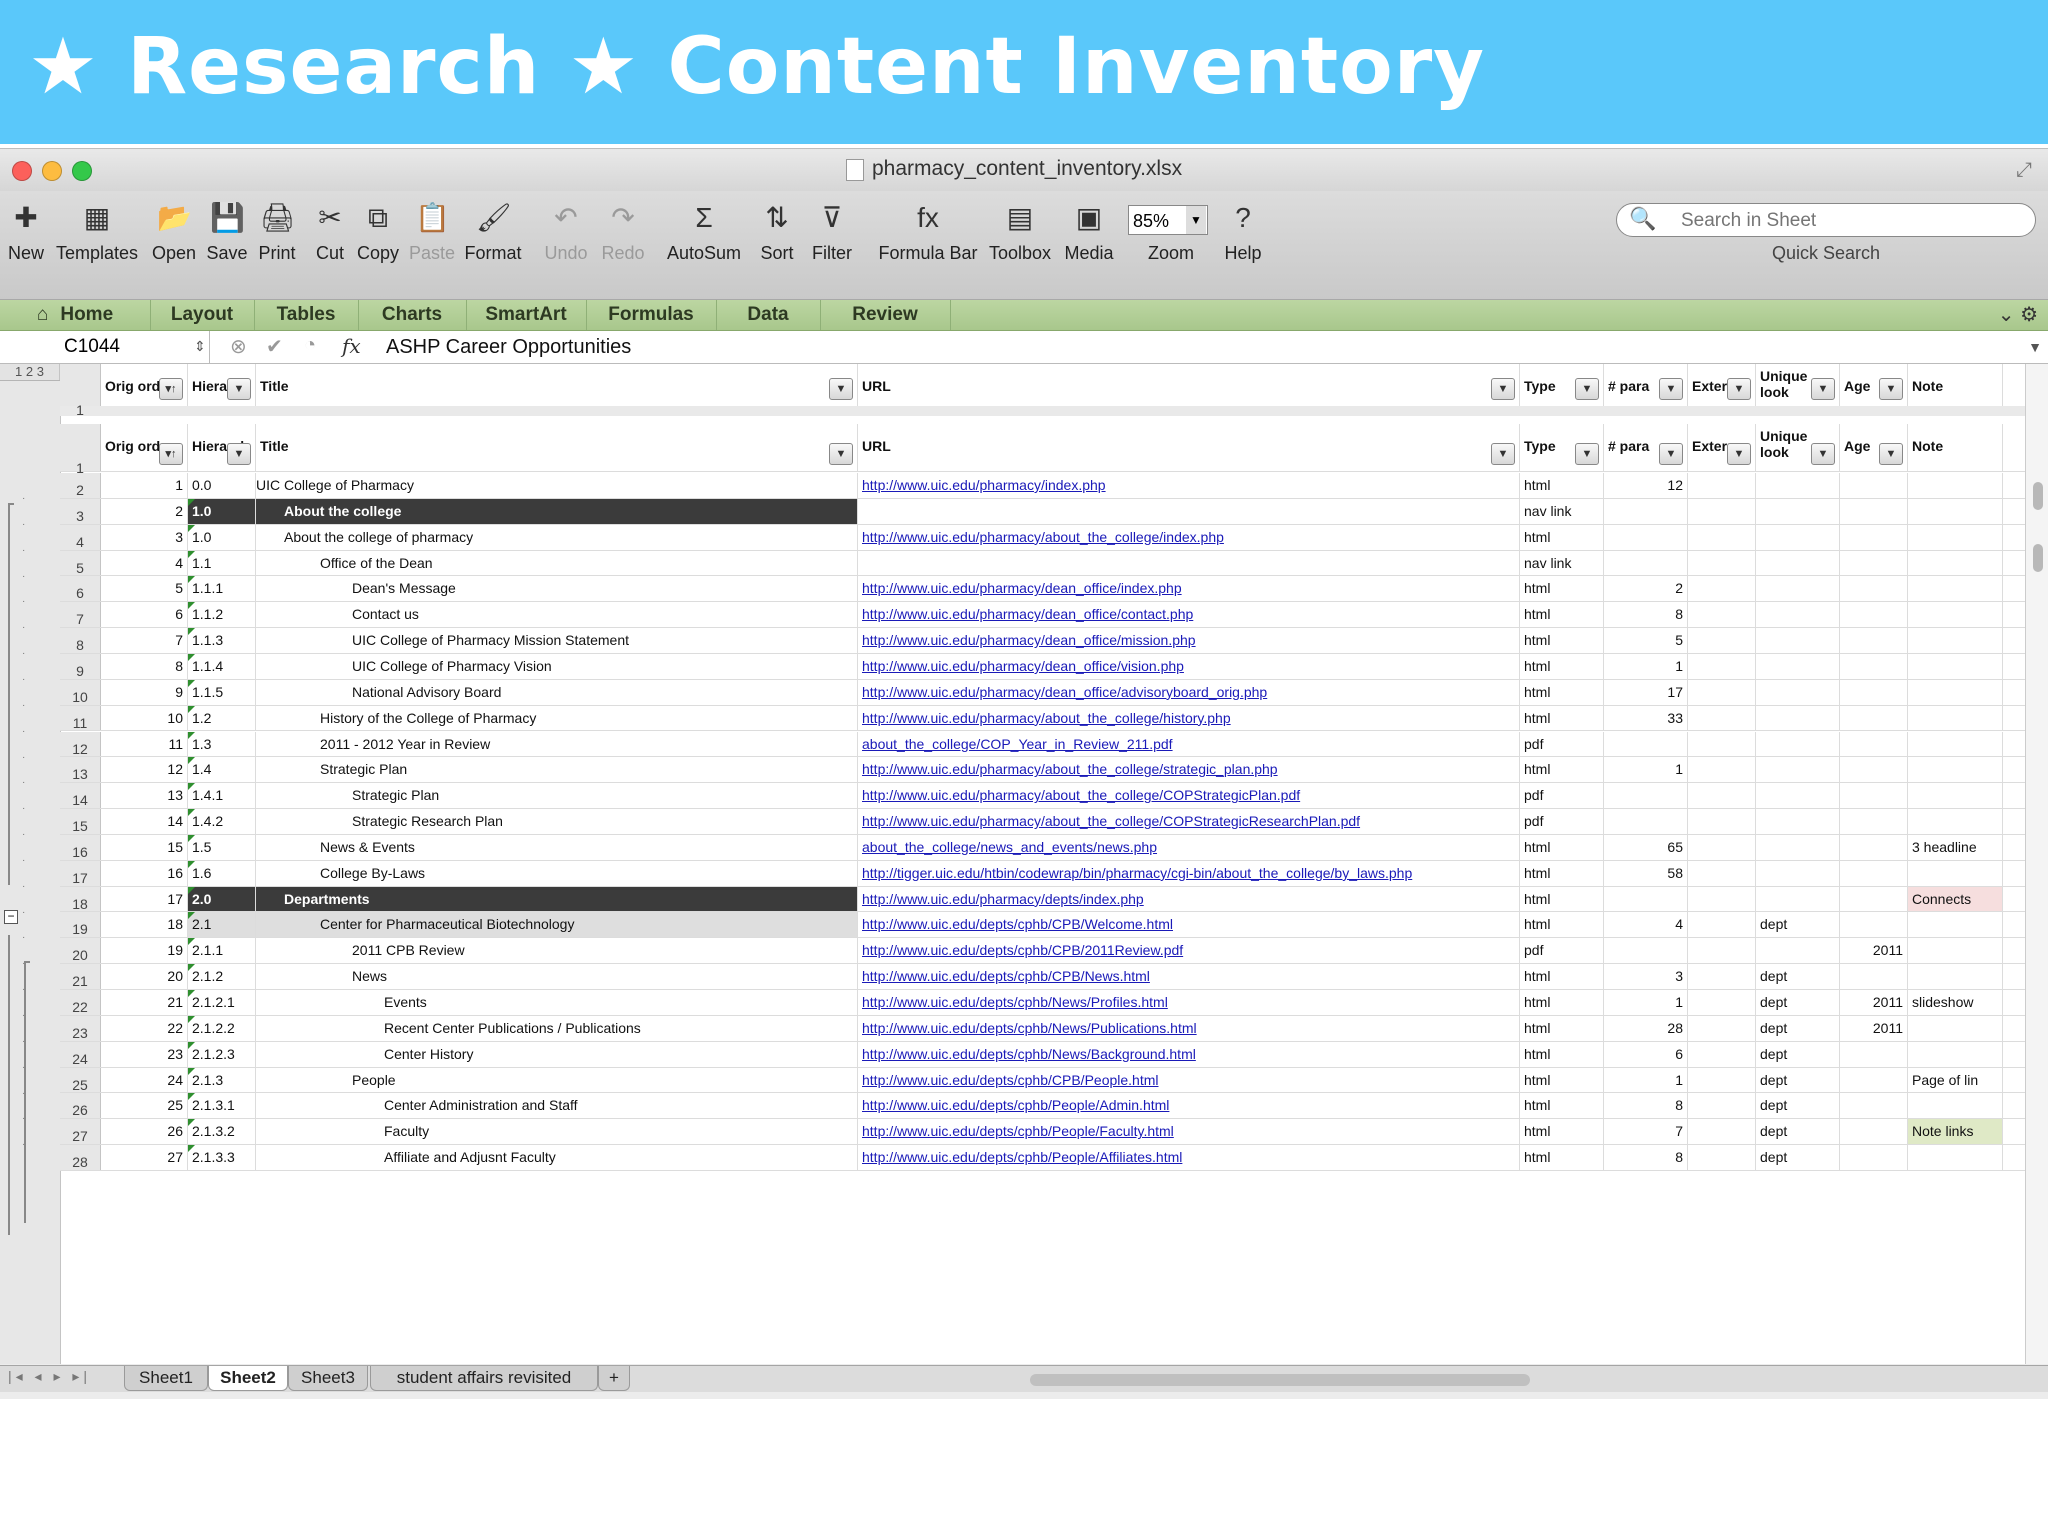 The height and width of the screenshot is (1536, 2048). Describe the element at coordinates (248, 1378) in the screenshot. I see `sheet-tab-sheet2: Sheet2` at that location.